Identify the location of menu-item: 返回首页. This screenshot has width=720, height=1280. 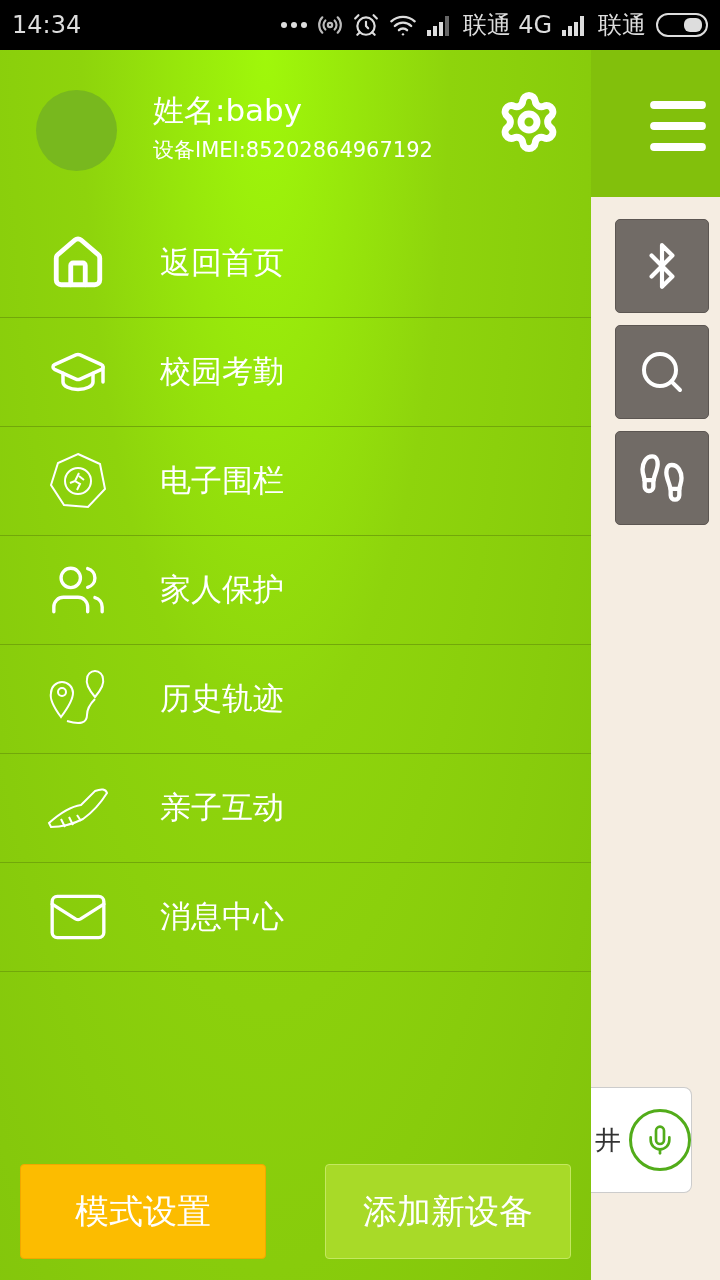
(295, 263).